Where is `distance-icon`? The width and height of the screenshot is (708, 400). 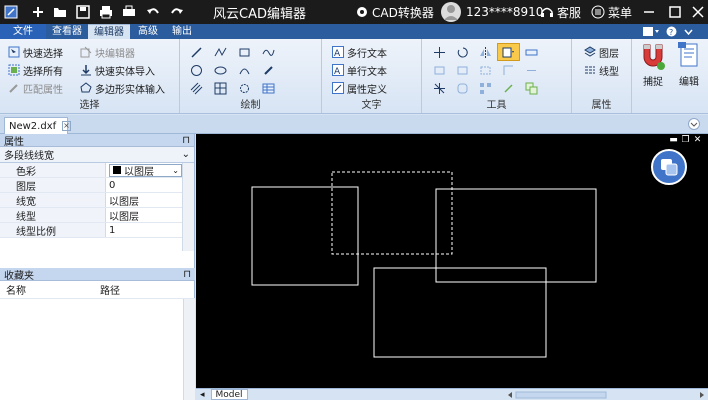 distance-icon is located at coordinates (531, 52).